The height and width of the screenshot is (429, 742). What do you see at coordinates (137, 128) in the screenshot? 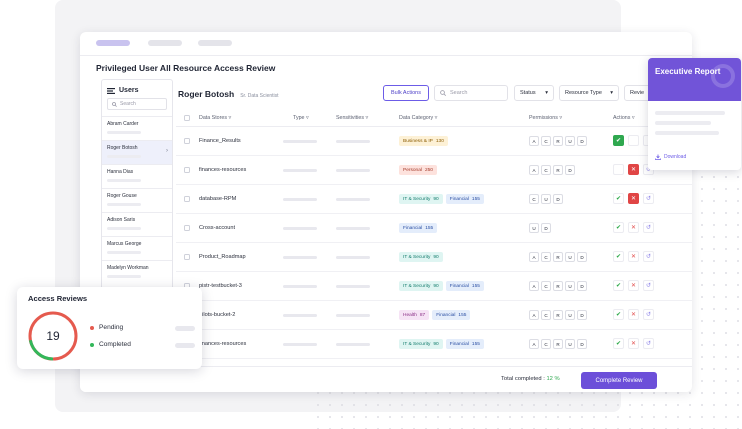
I see `user-list-item: Abram Carder` at bounding box center [137, 128].